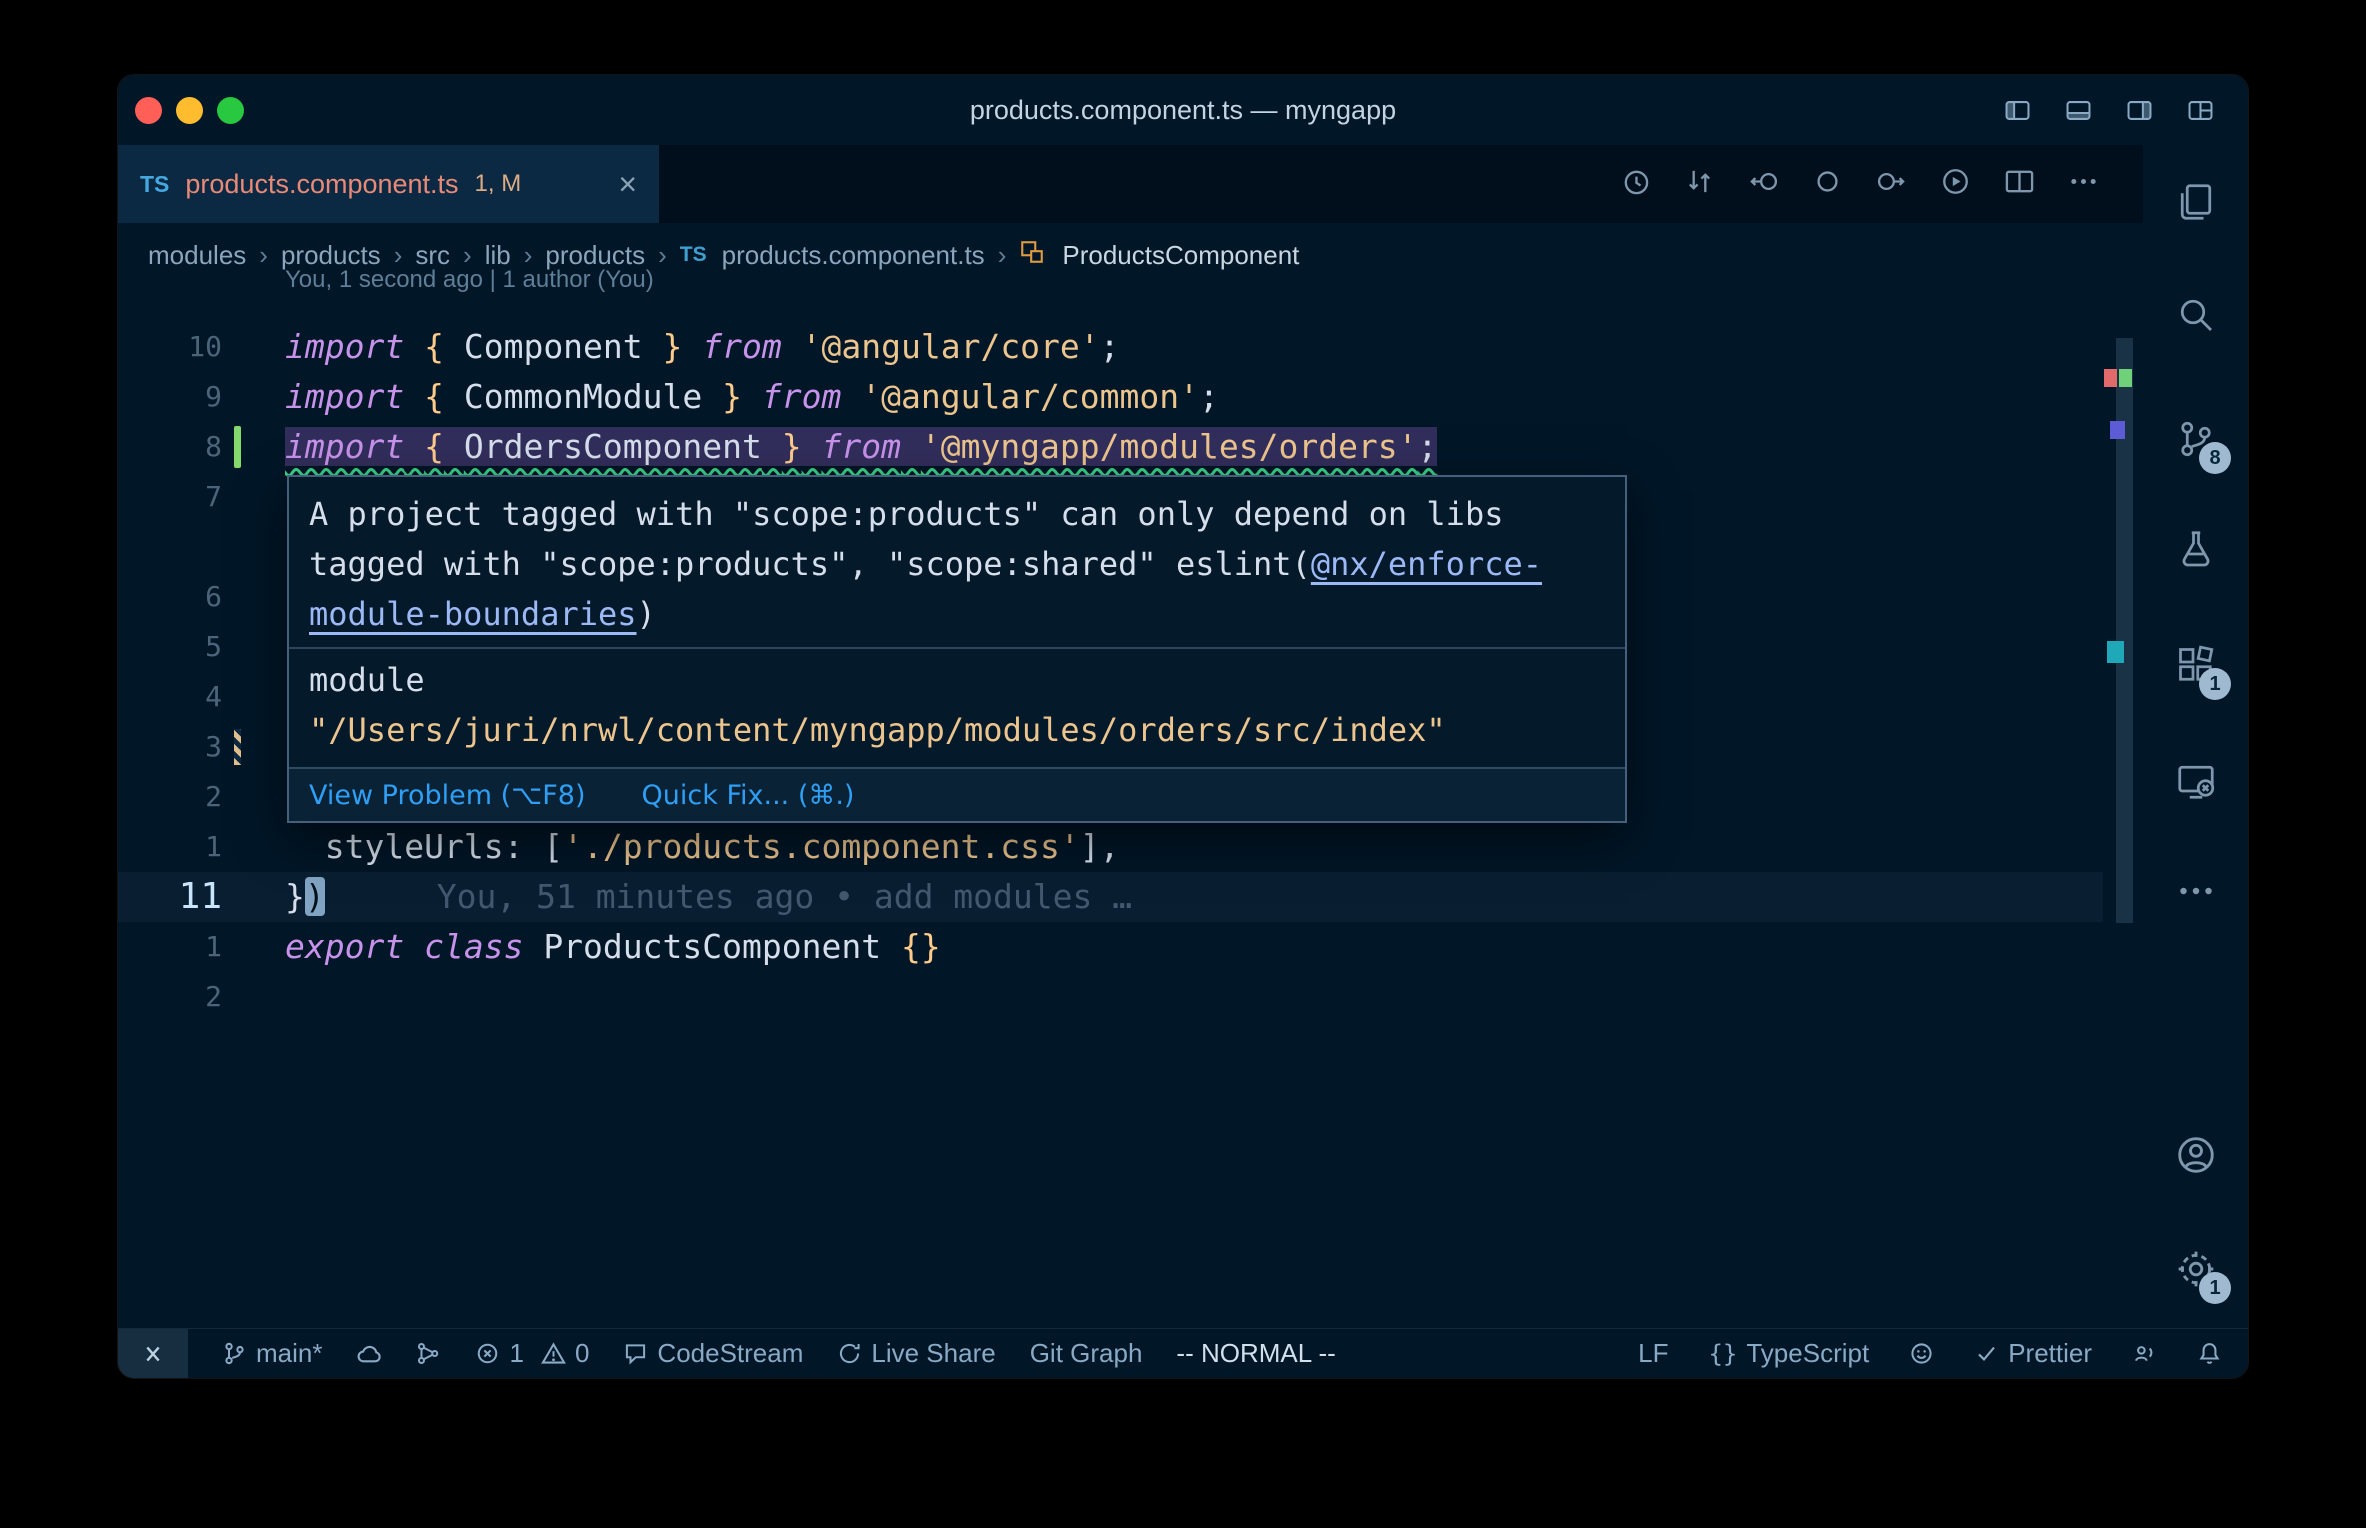 Image resolution: width=2366 pixels, height=1528 pixels. What do you see at coordinates (2195, 549) in the screenshot?
I see `test-beaker-icon` at bounding box center [2195, 549].